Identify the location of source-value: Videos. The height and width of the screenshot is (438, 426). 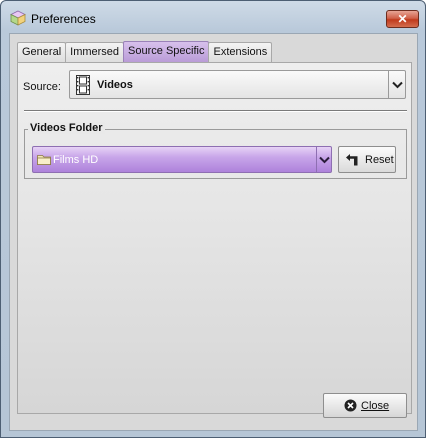
(115, 85).